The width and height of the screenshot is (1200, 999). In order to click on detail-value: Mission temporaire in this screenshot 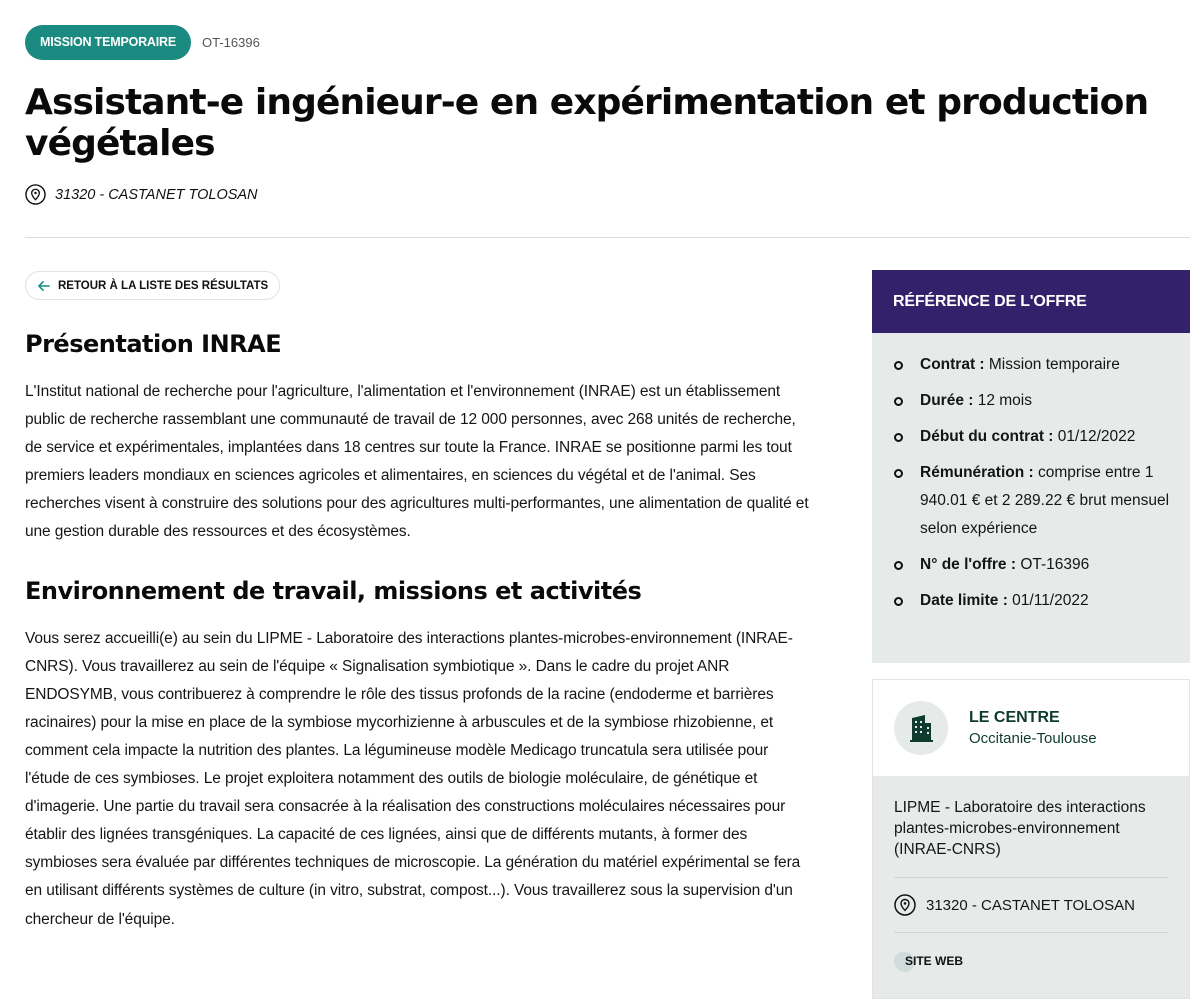, I will do `click(1054, 364)`.